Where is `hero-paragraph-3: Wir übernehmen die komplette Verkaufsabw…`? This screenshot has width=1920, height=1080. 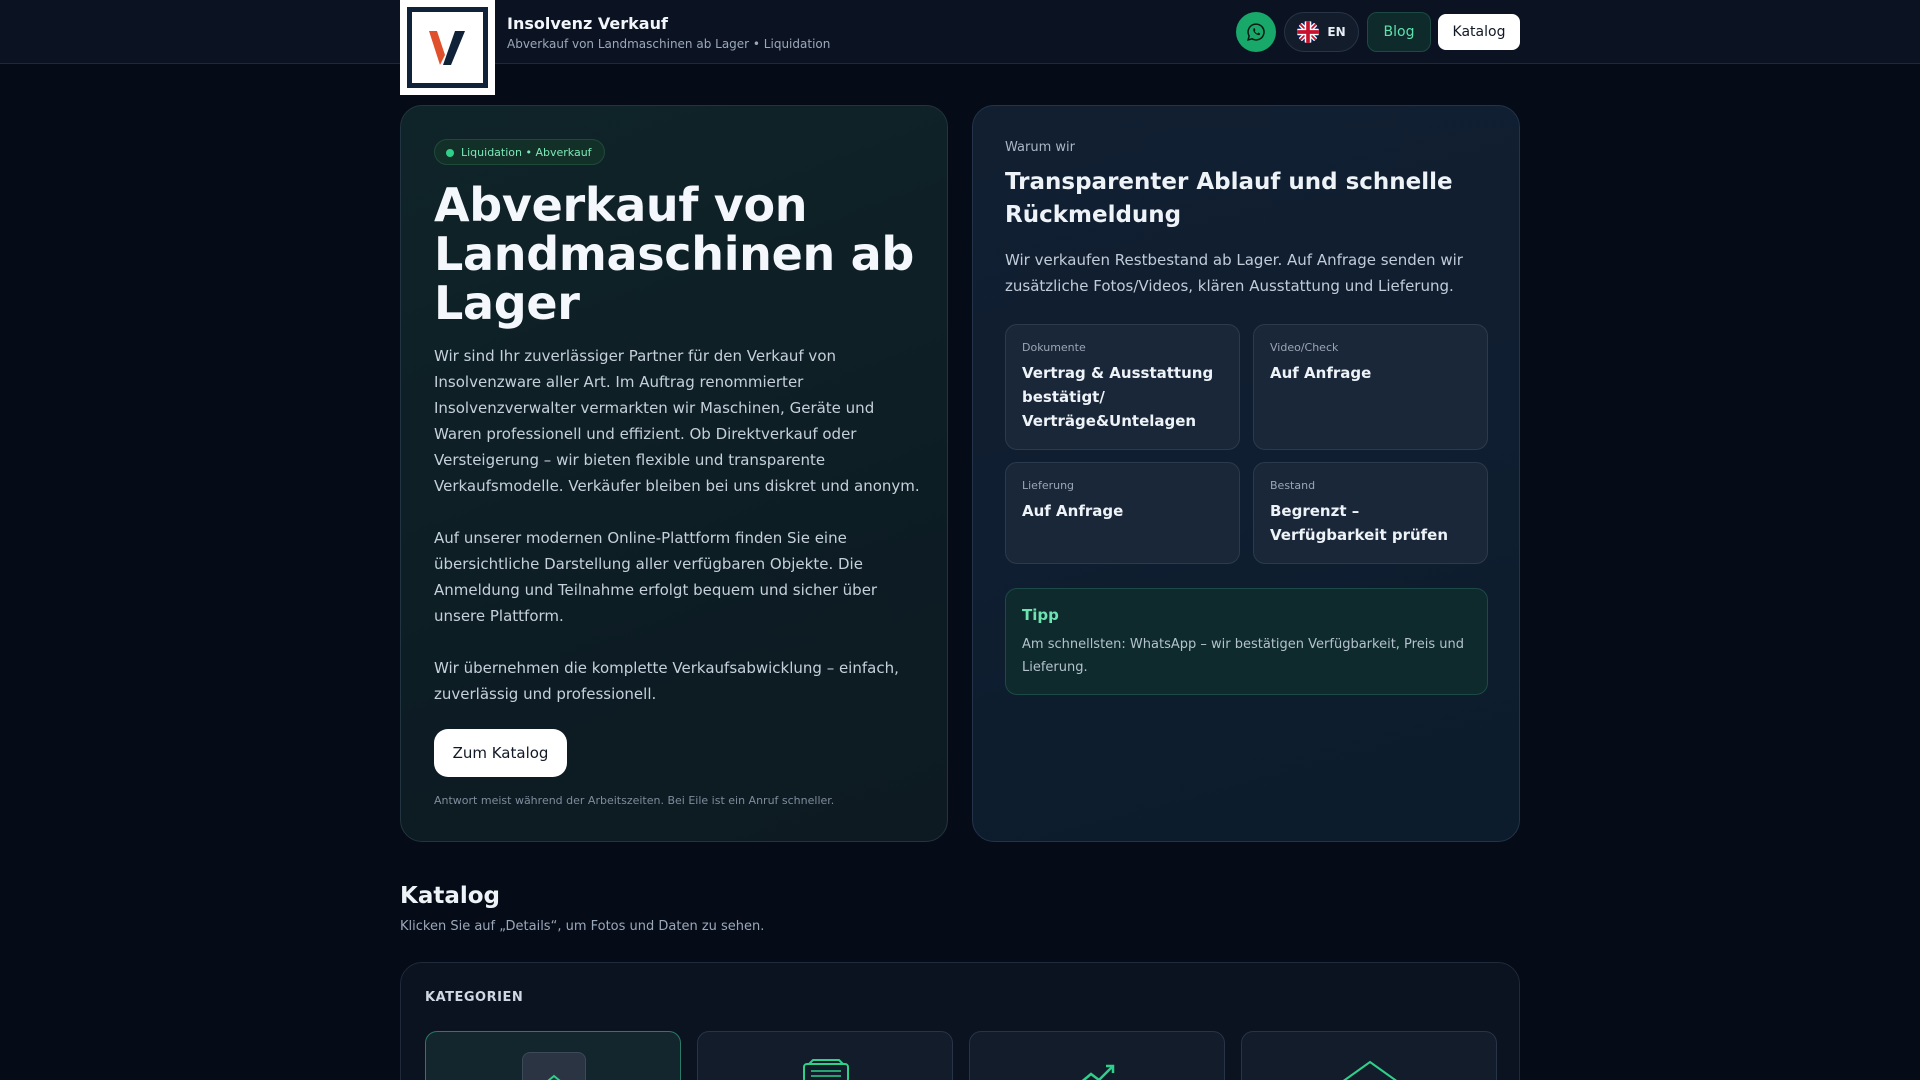
hero-paragraph-3: Wir übernehmen die komplette Verkaufsabw… is located at coordinates (666, 681).